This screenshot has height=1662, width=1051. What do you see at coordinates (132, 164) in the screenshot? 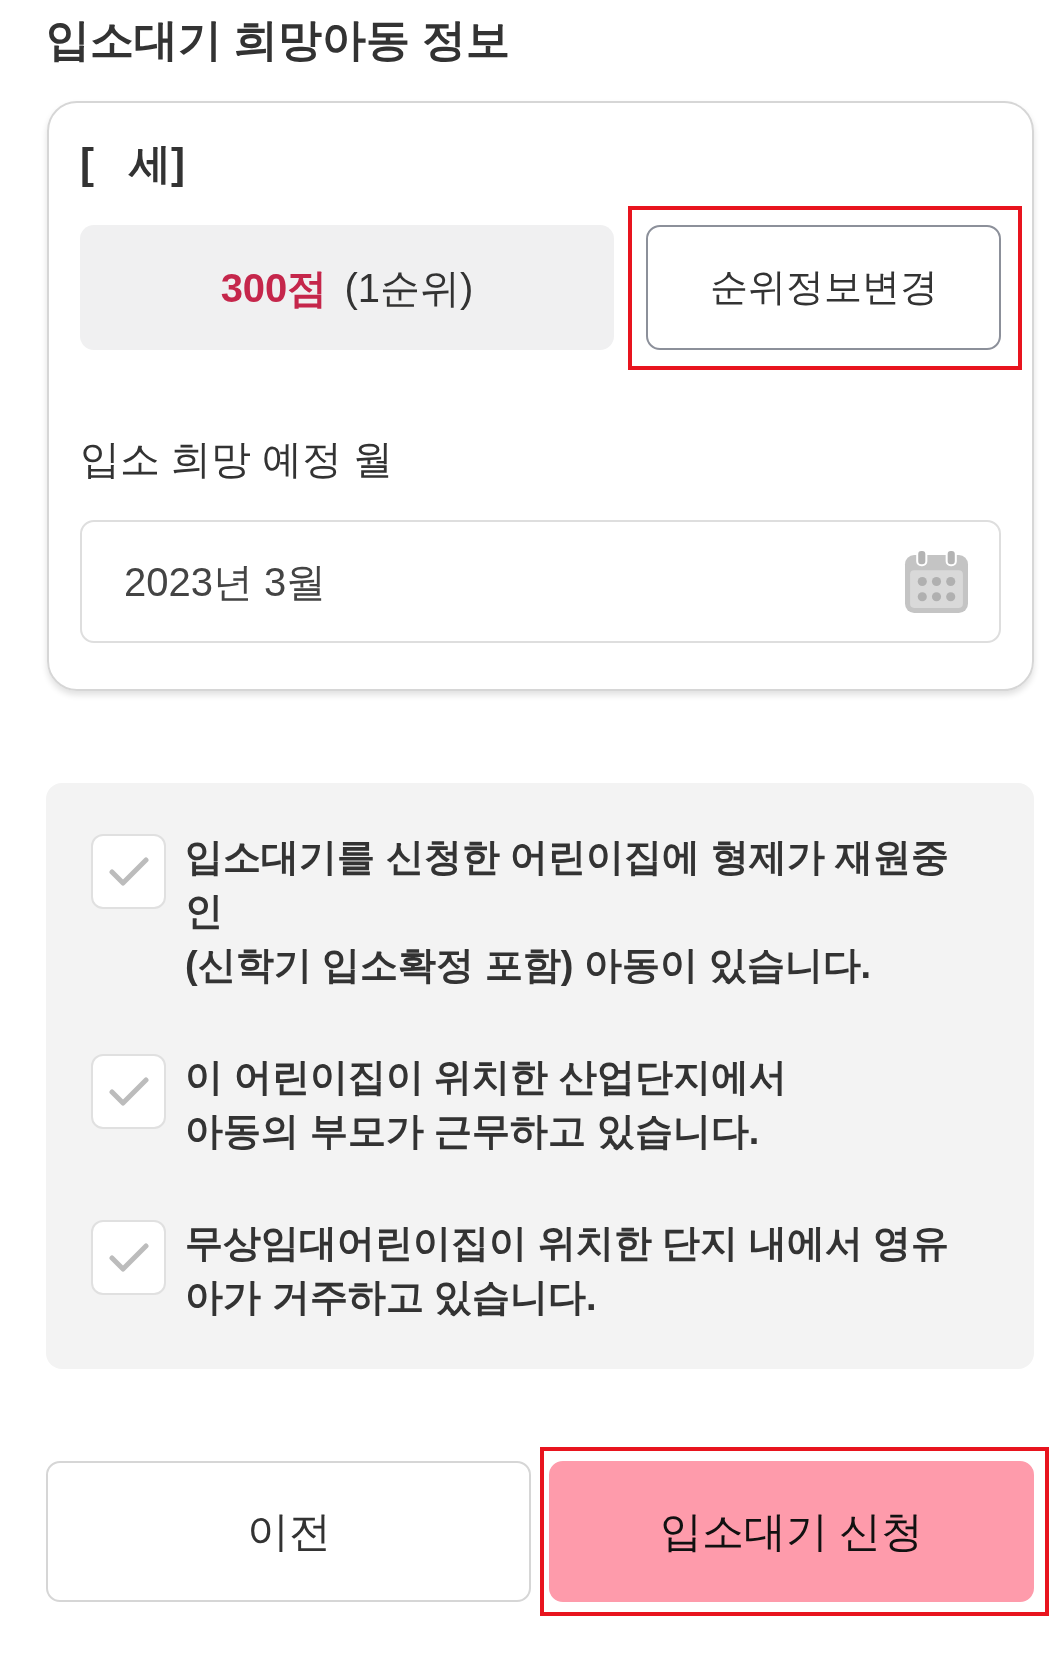
I see `child-name-age: [ 세]` at bounding box center [132, 164].